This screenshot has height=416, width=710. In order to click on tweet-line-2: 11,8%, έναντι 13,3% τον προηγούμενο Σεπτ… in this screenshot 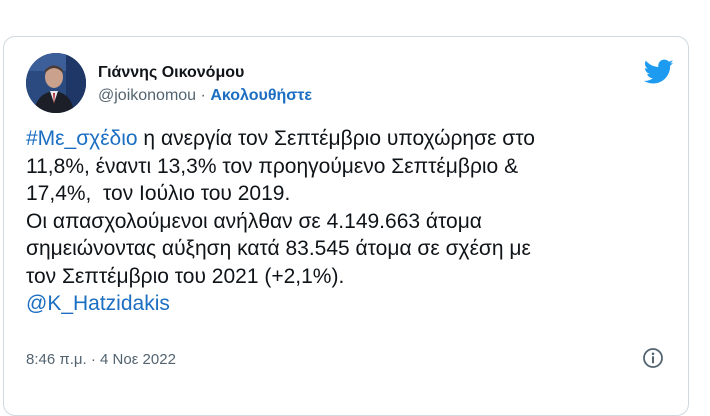, I will do `click(272, 166)`.